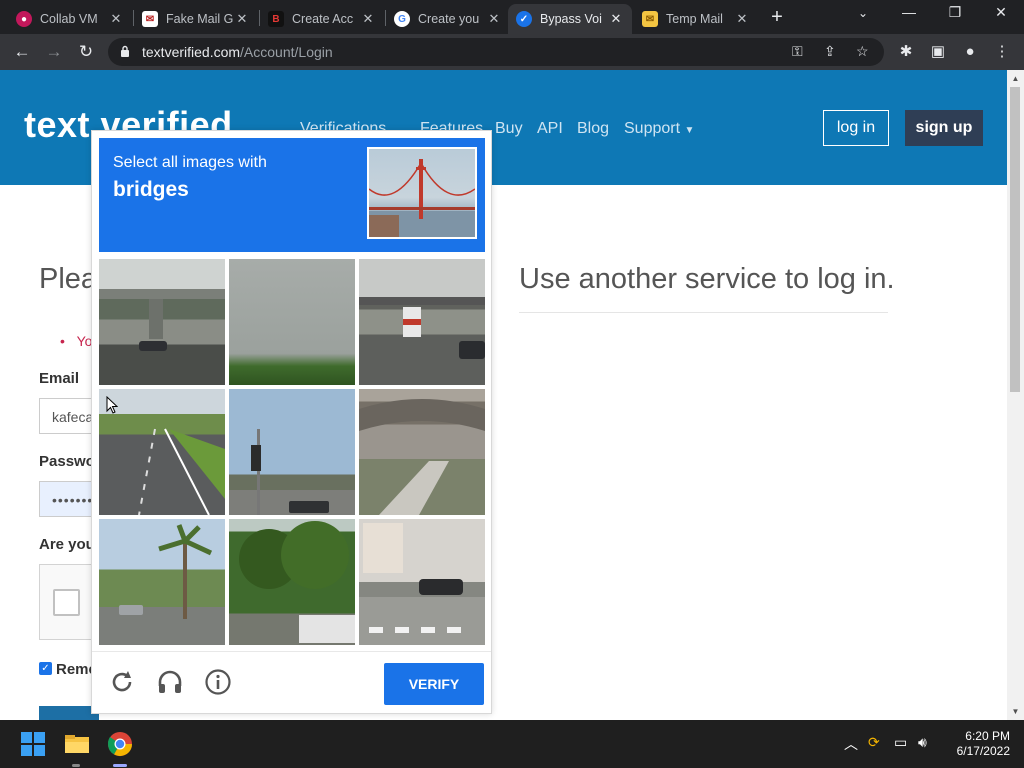 This screenshot has height=768, width=1024. What do you see at coordinates (863, 13) in the screenshot?
I see `tab-search-icon: ⌄` at bounding box center [863, 13].